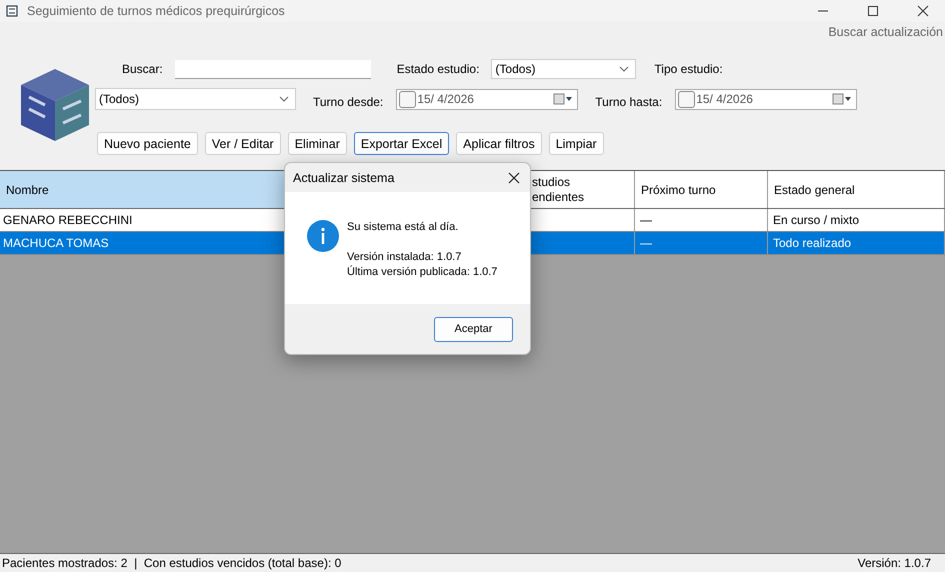 The height and width of the screenshot is (572, 945). I want to click on status-text: Pacientes mostrados: 2 | Con estudios vencidos (total base): 0, so click(172, 563).